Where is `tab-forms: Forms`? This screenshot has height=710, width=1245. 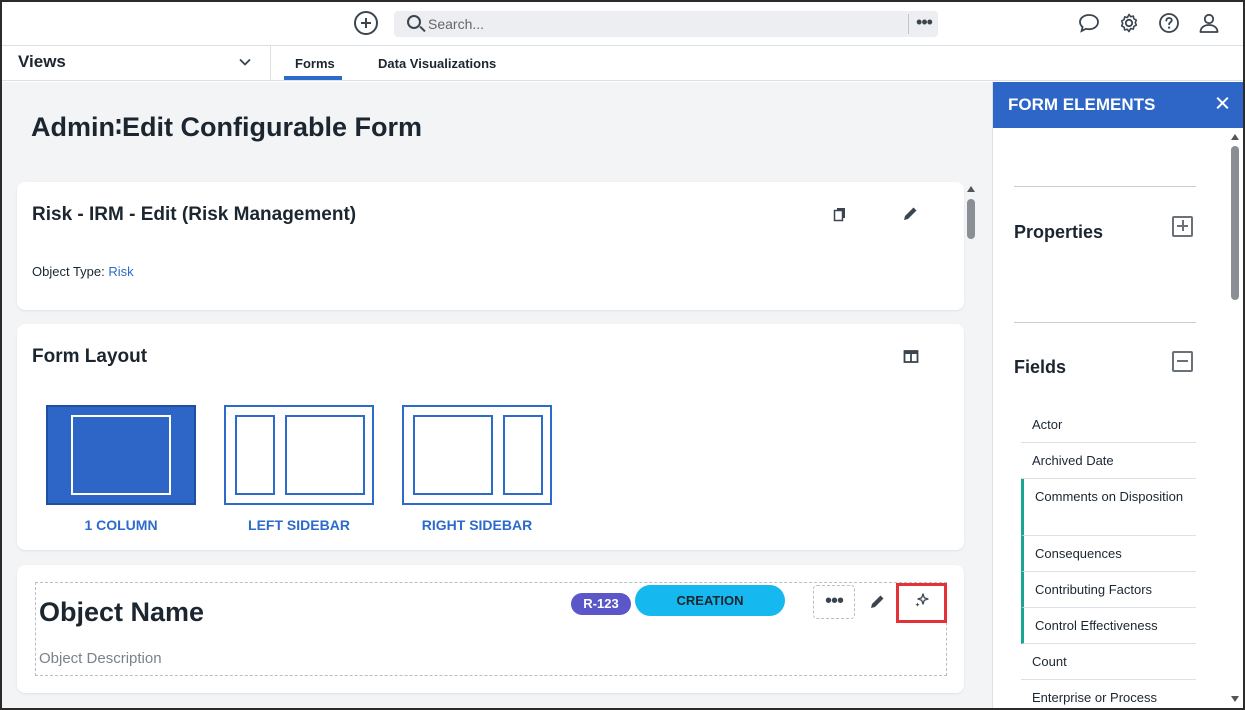 tab-forms: Forms is located at coordinates (315, 63).